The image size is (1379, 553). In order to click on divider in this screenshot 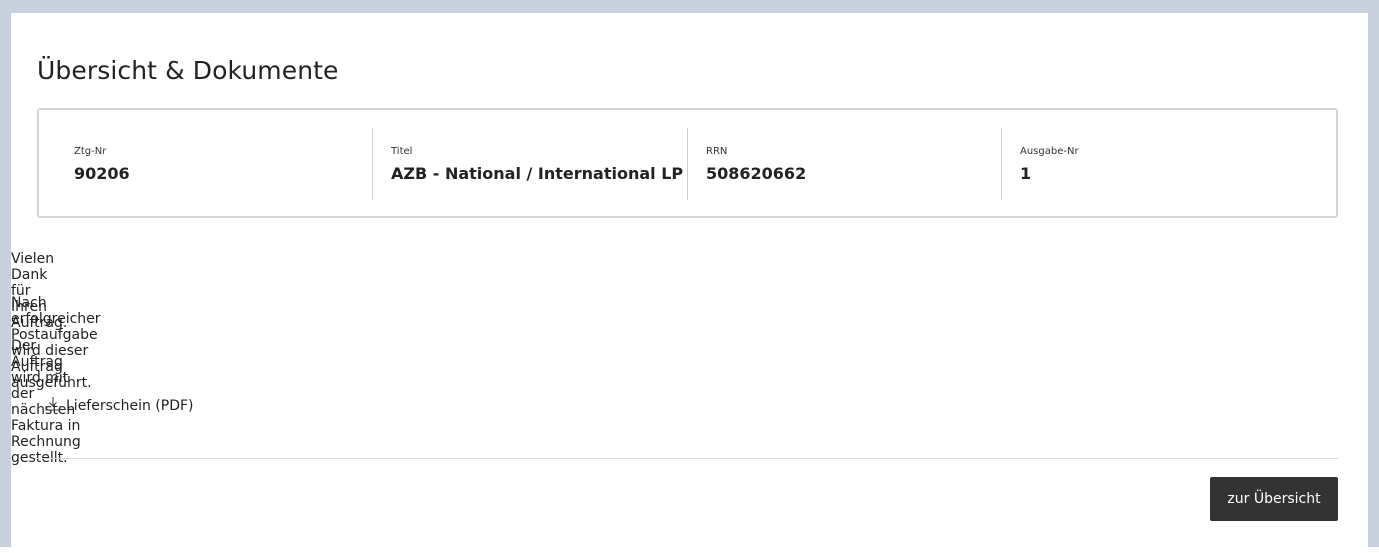, I will do `click(687, 458)`.